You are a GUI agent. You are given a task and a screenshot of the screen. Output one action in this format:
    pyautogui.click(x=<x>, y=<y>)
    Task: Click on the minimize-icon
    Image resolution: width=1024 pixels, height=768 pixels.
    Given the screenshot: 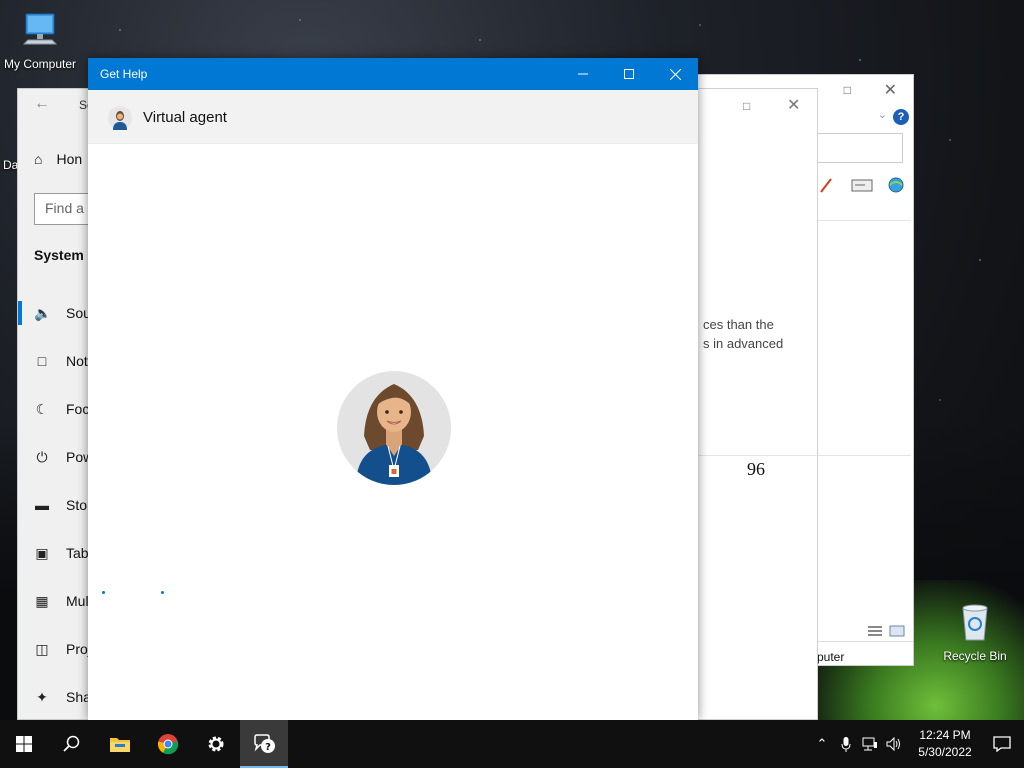 What is the action you would take?
    pyautogui.click(x=583, y=74)
    